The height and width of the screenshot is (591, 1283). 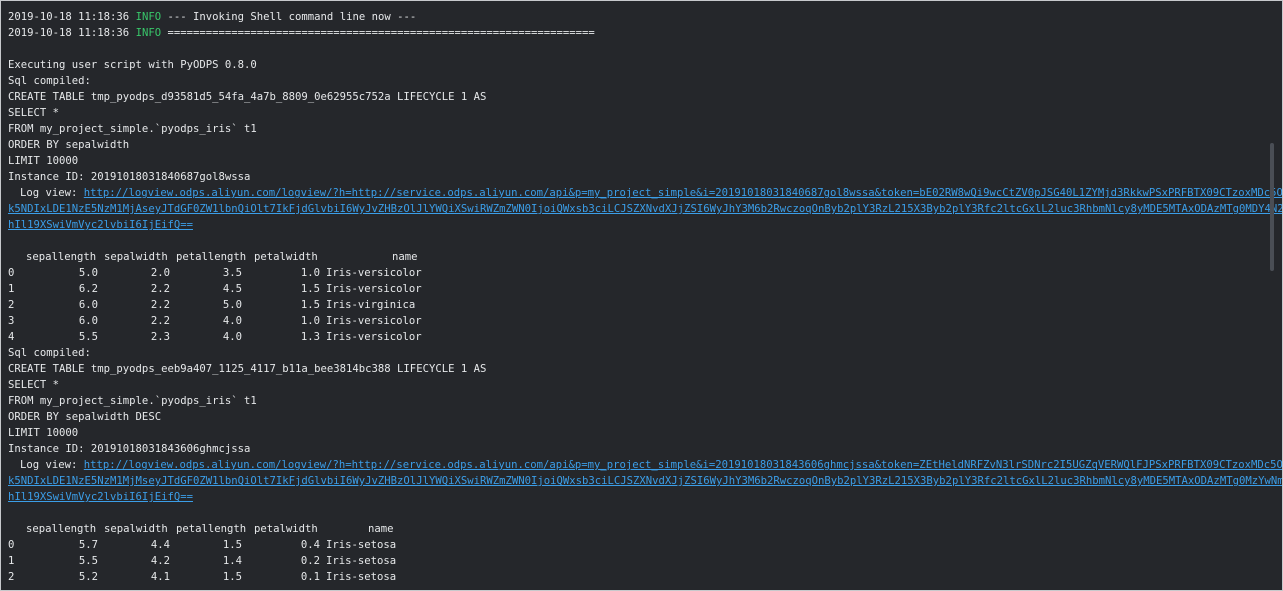 What do you see at coordinates (88, 577) in the screenshot?
I see `table-cell: 5.2` at bounding box center [88, 577].